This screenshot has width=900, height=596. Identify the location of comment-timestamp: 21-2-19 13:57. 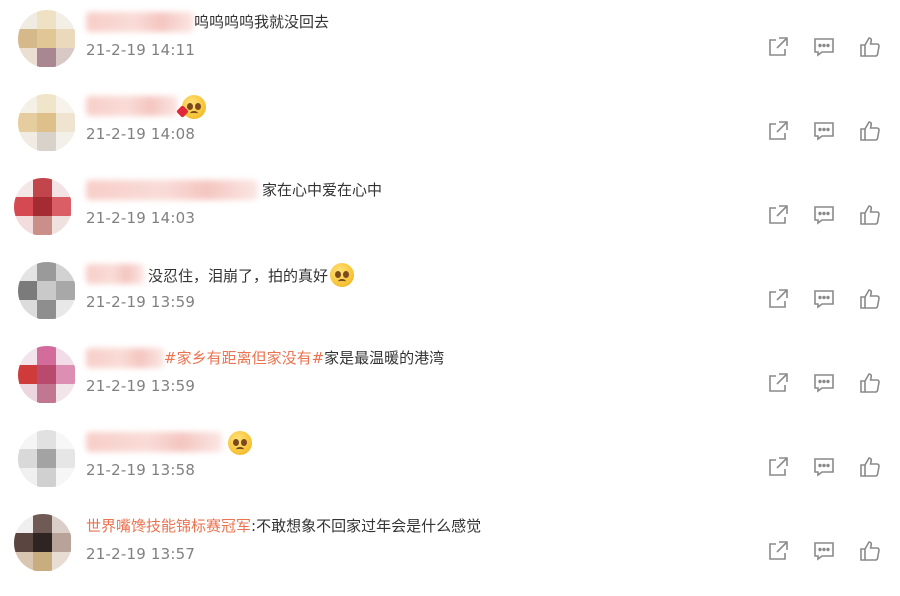
(141, 554).